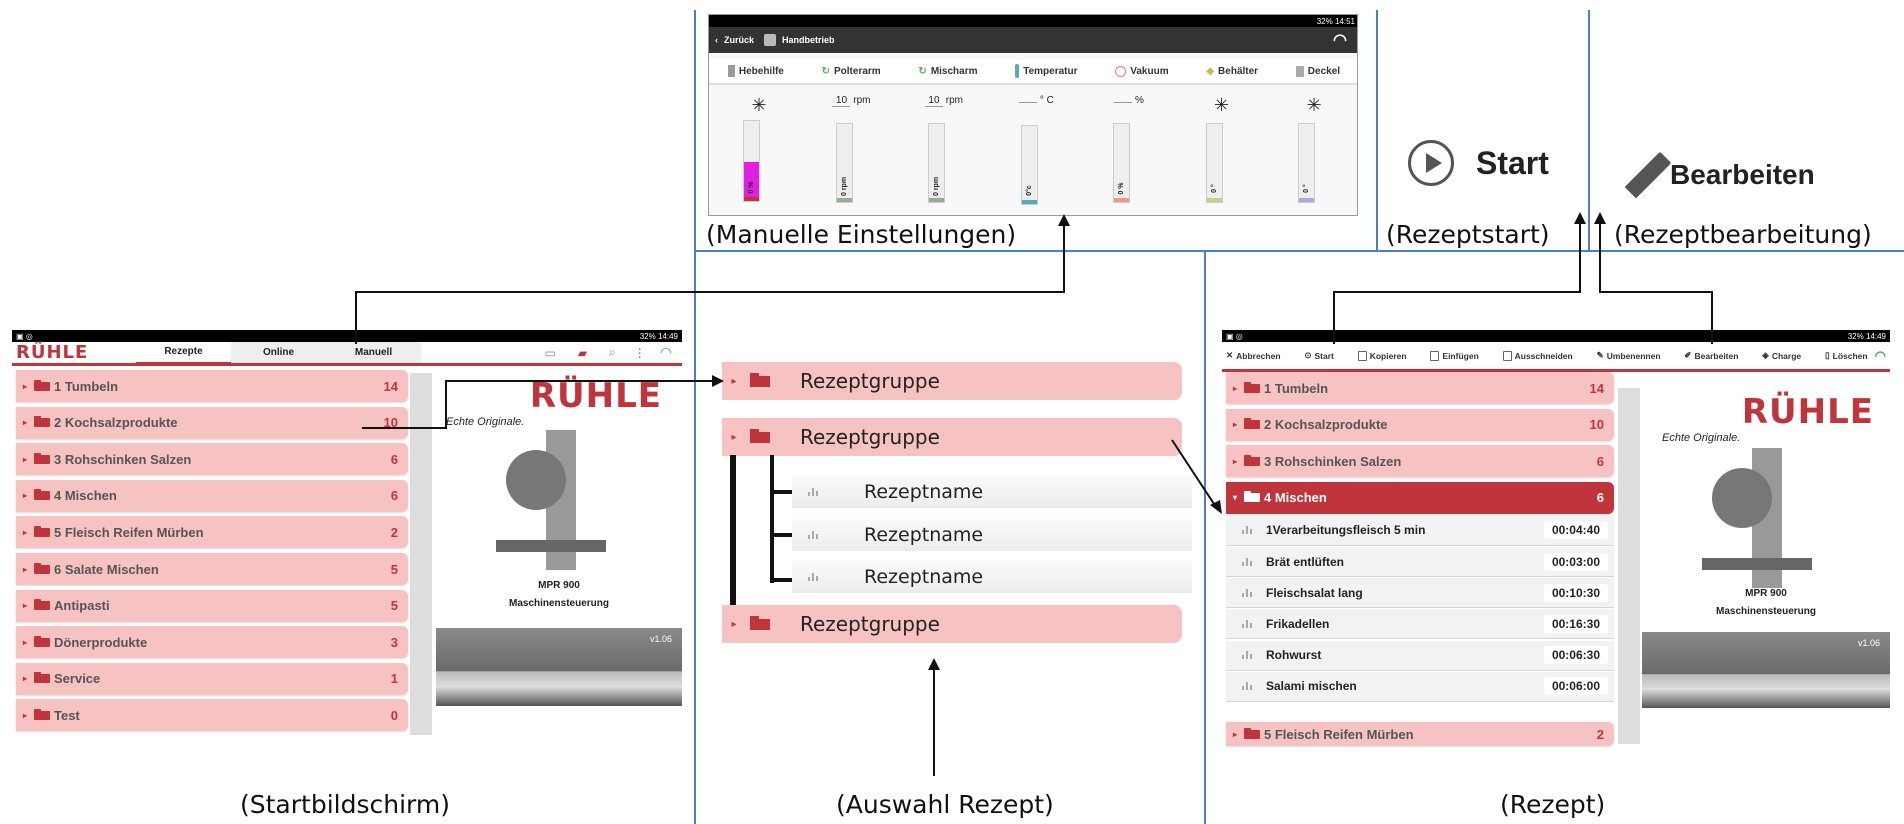  Describe the element at coordinates (1656, 283) in the screenshot. I see `arrow-edit` at that location.